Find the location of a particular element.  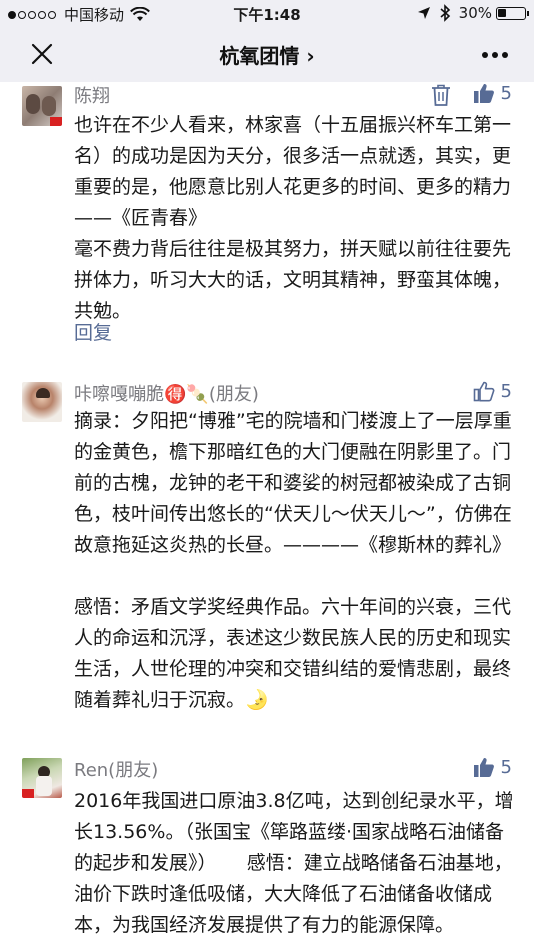

bluetooth-icon is located at coordinates (445, 13).